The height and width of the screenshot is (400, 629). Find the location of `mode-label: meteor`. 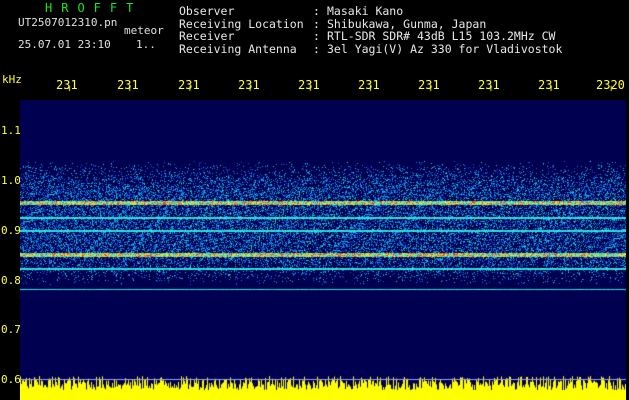

mode-label: meteor is located at coordinates (144, 30).